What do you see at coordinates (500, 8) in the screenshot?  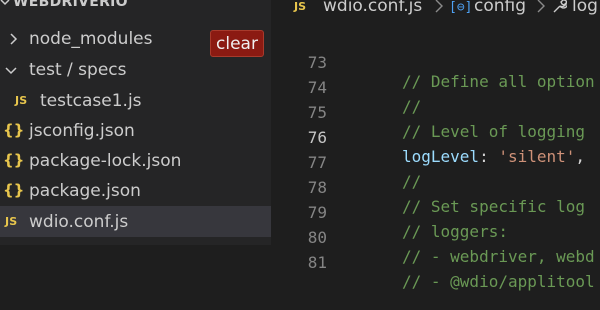 I see `breadcrumb-symbol-config: config` at bounding box center [500, 8].